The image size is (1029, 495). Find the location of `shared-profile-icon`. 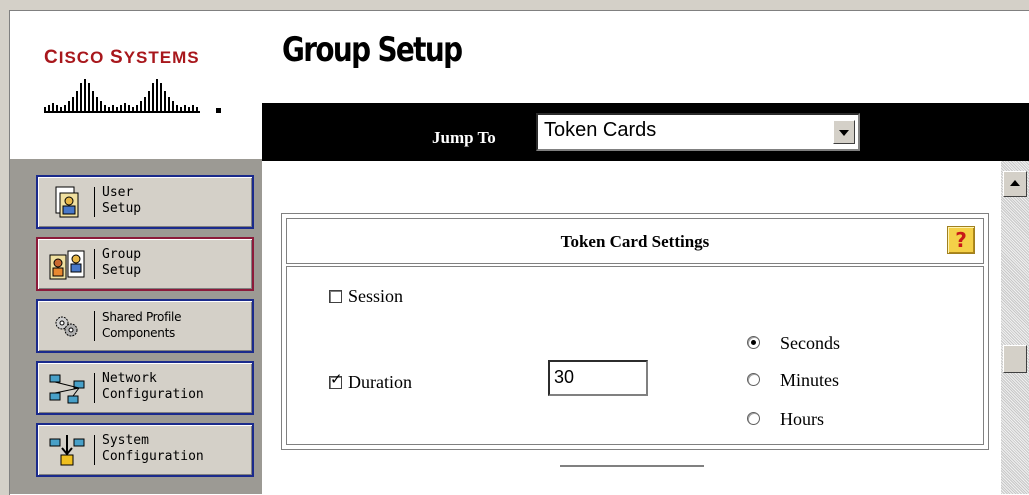

shared-profile-icon is located at coordinates (66, 326).